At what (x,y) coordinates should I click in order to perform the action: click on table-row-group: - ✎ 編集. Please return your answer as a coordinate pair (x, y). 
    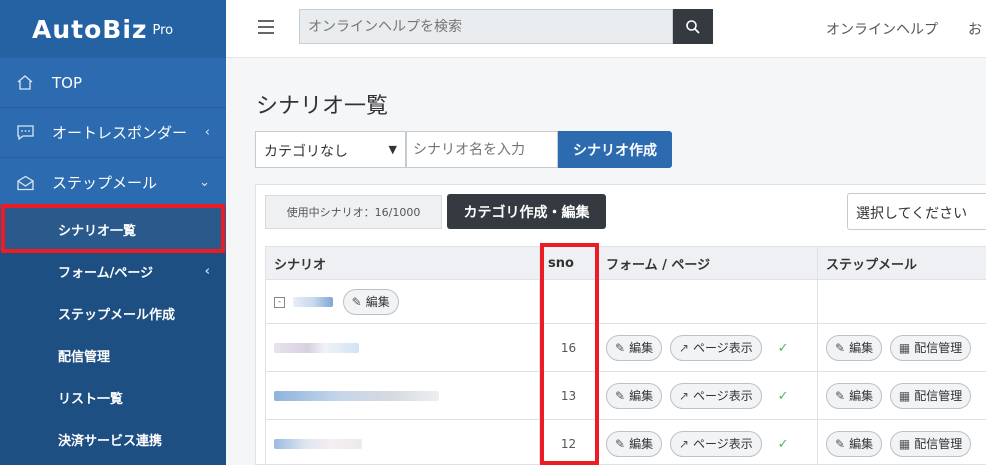
    Looking at the image, I should click on (625, 301).